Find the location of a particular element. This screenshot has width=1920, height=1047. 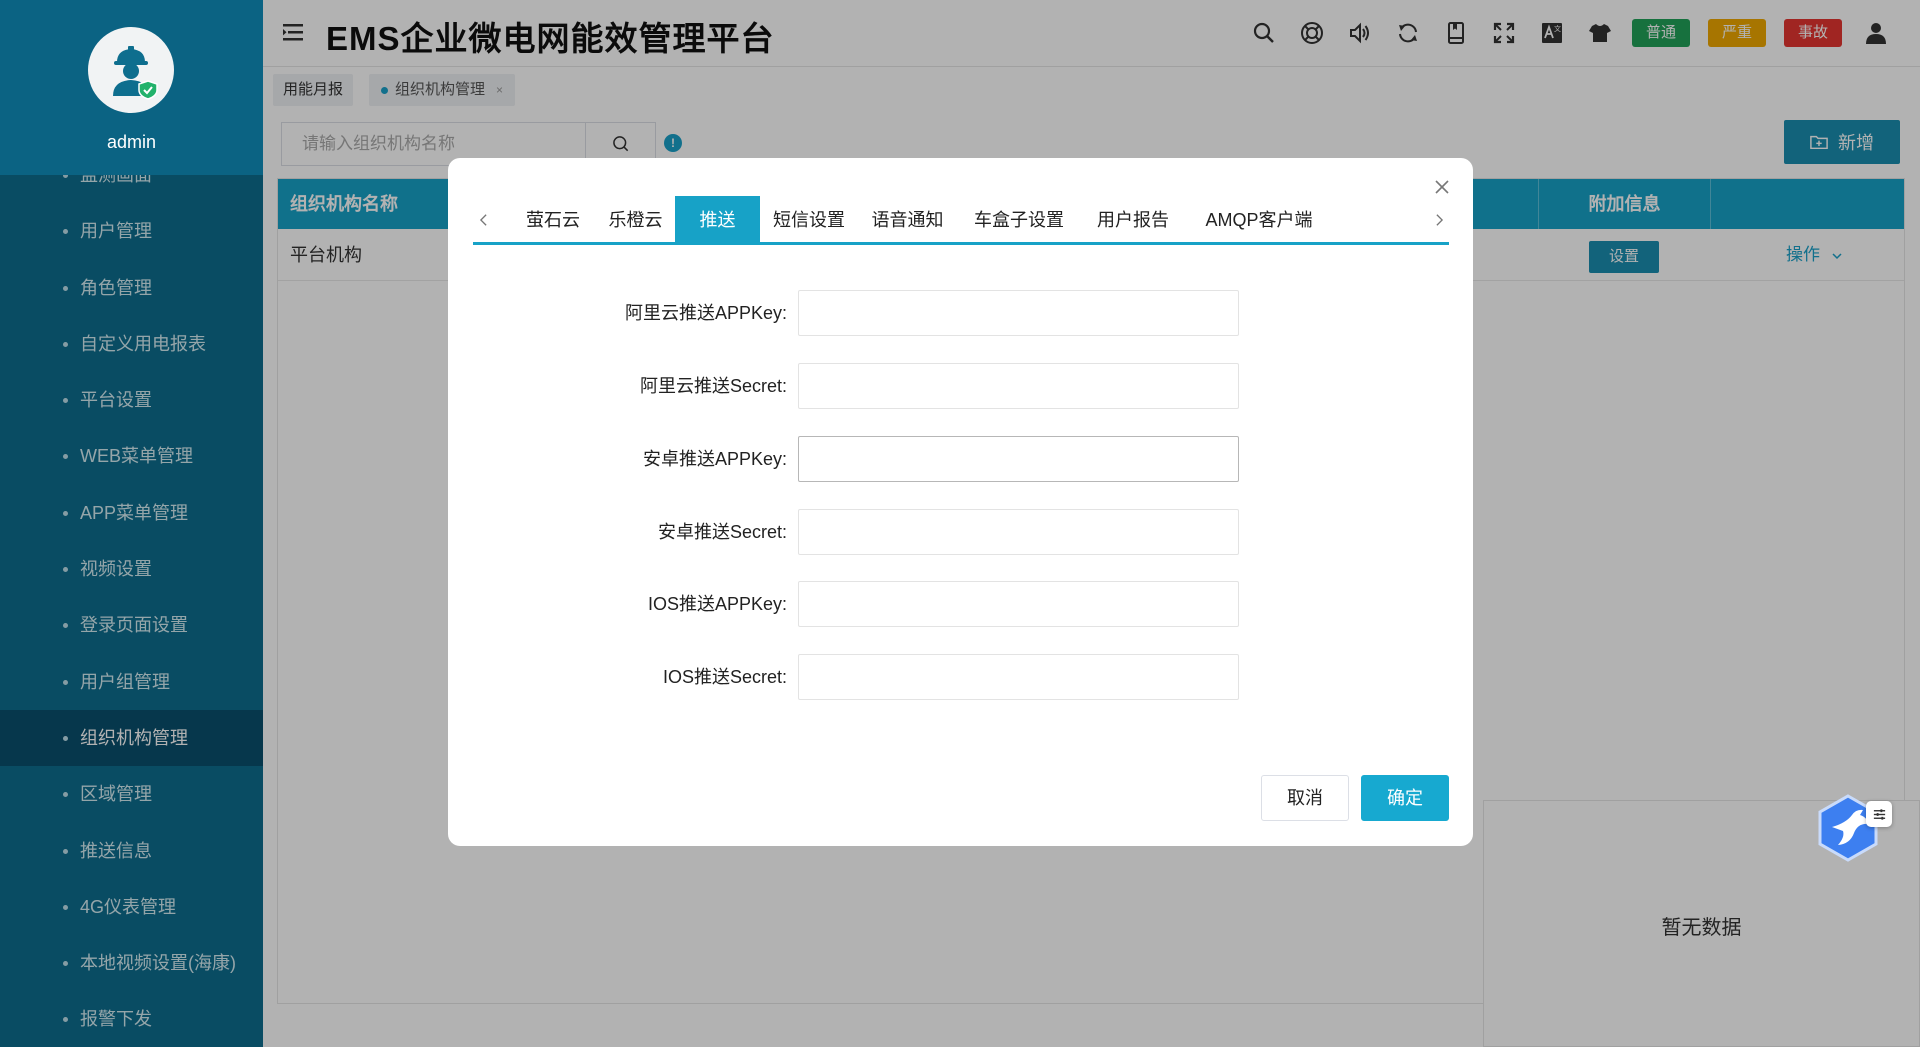

tab-ezviz: 萤石云 is located at coordinates (553, 219).